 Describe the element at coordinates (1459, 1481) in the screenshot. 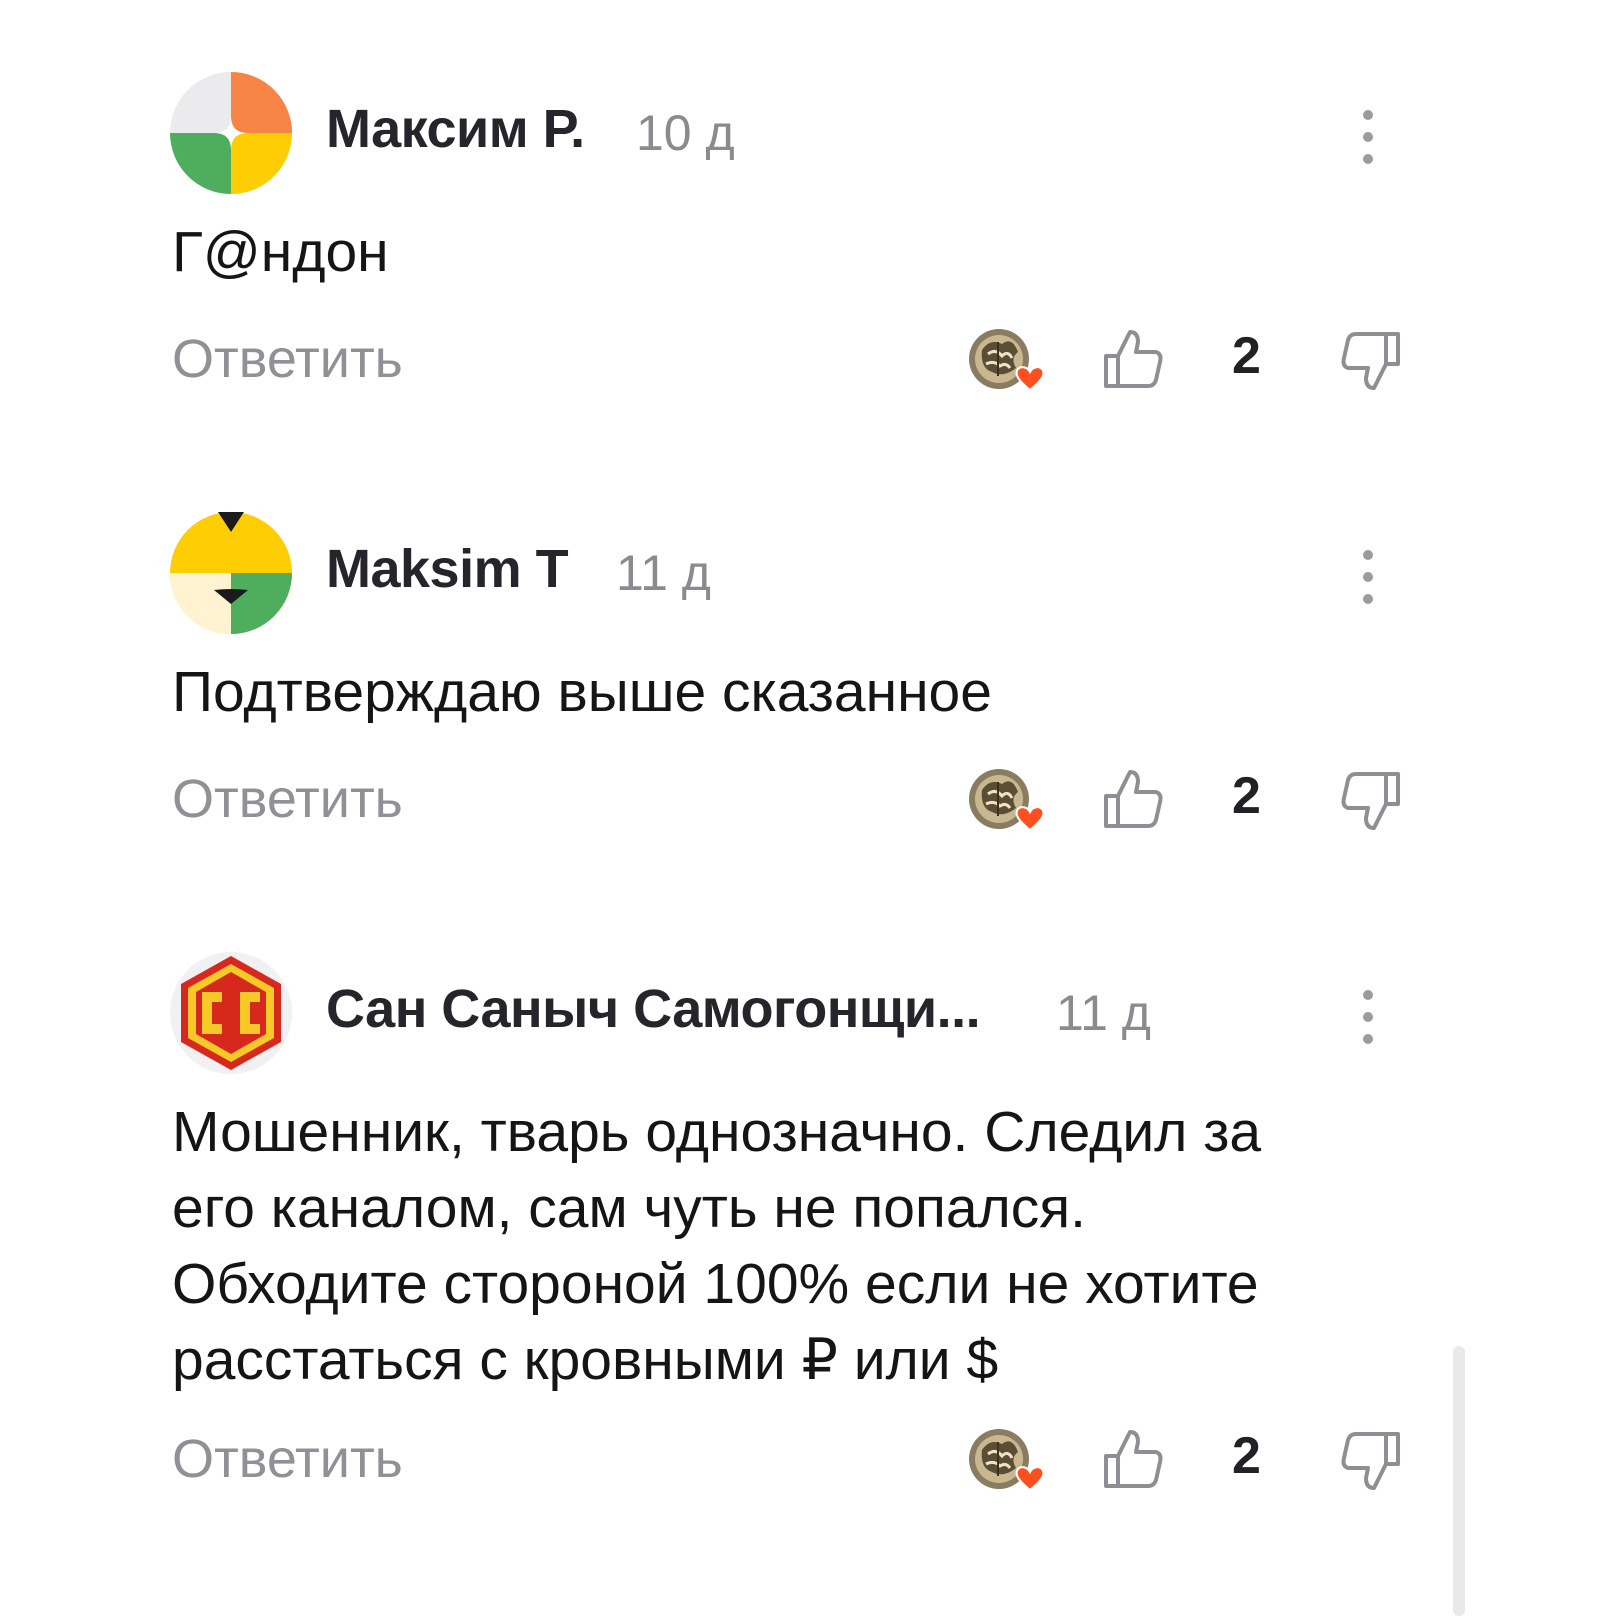

I see `scrollbar` at that location.